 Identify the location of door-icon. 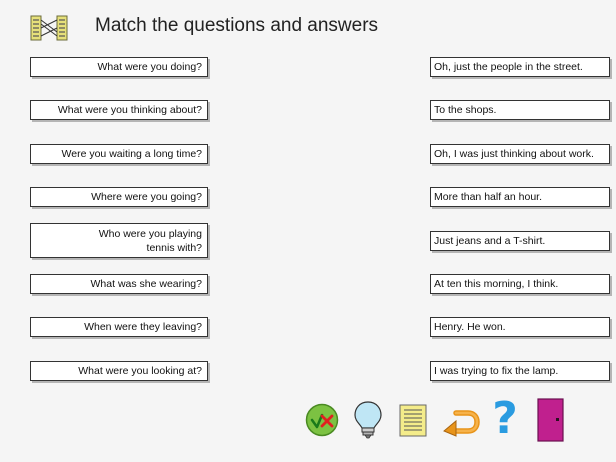
(550, 420).